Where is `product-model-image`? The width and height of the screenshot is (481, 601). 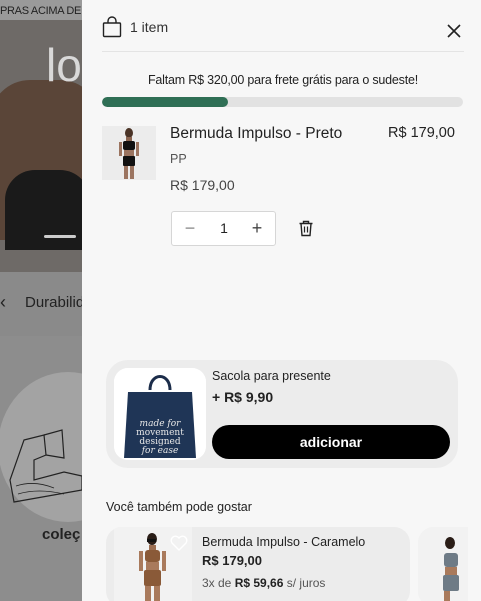 product-model-image is located at coordinates (129, 153).